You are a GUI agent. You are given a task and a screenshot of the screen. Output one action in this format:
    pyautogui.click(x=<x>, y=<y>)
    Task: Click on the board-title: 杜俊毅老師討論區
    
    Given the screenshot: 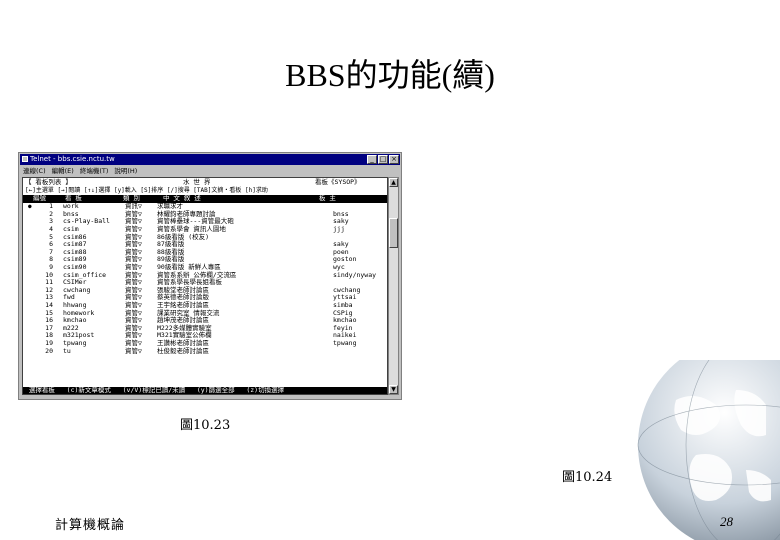 What is the action you would take?
    pyautogui.click(x=183, y=350)
    